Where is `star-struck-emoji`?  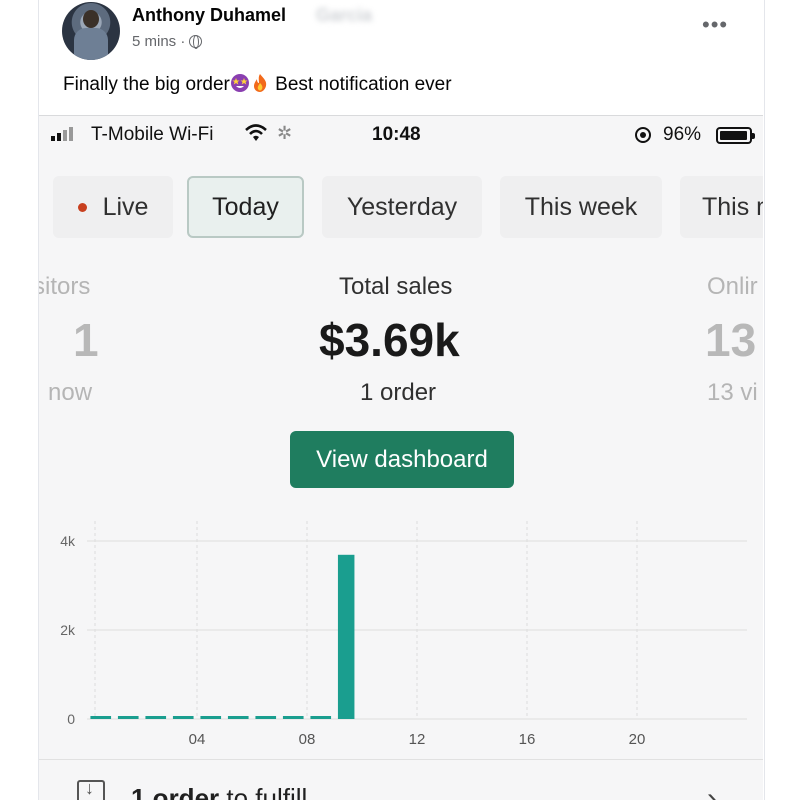 star-struck-emoji is located at coordinates (239, 83).